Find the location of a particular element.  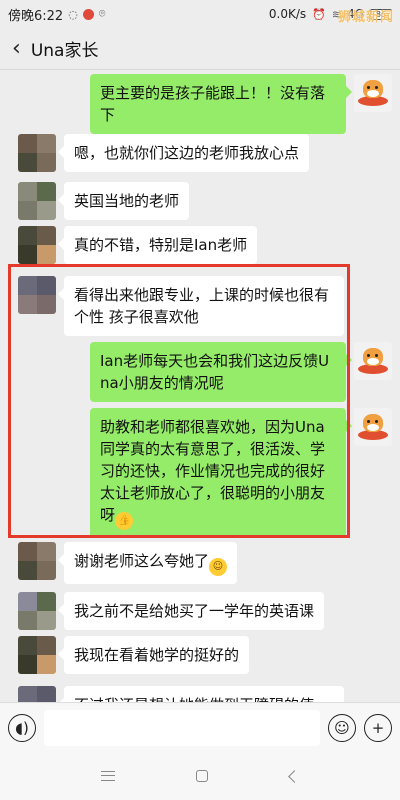

message-text: 谢谢老师这么夸她了 is located at coordinates (142, 561).